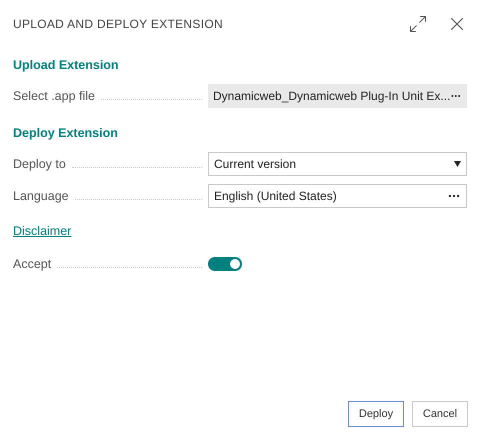  I want to click on dialog-title: UPLOAD AND DEPLOY EXTENSION, so click(118, 24).